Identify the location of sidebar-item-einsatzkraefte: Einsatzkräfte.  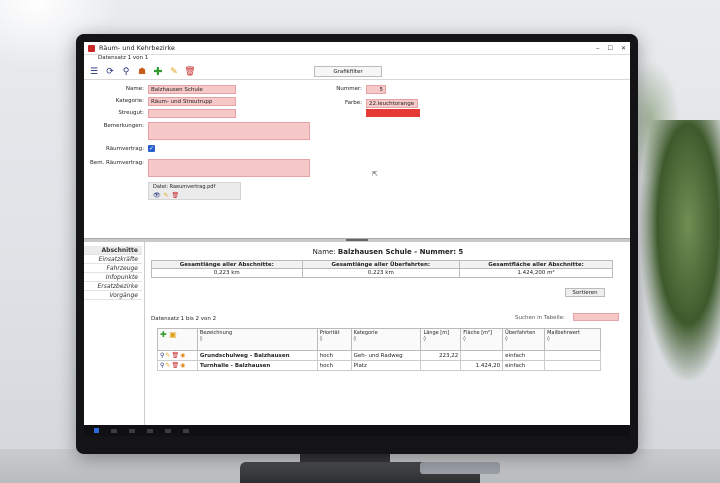
(113, 259).